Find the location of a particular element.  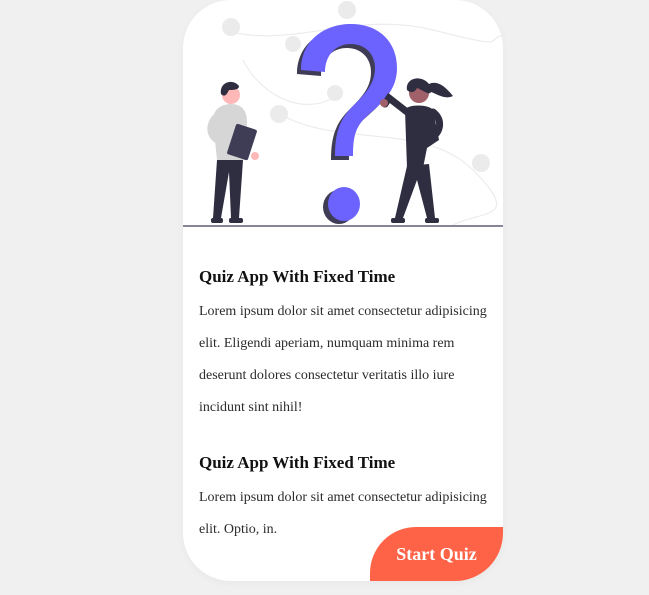

start-quiz-button: Start Quiz is located at coordinates (436, 554).